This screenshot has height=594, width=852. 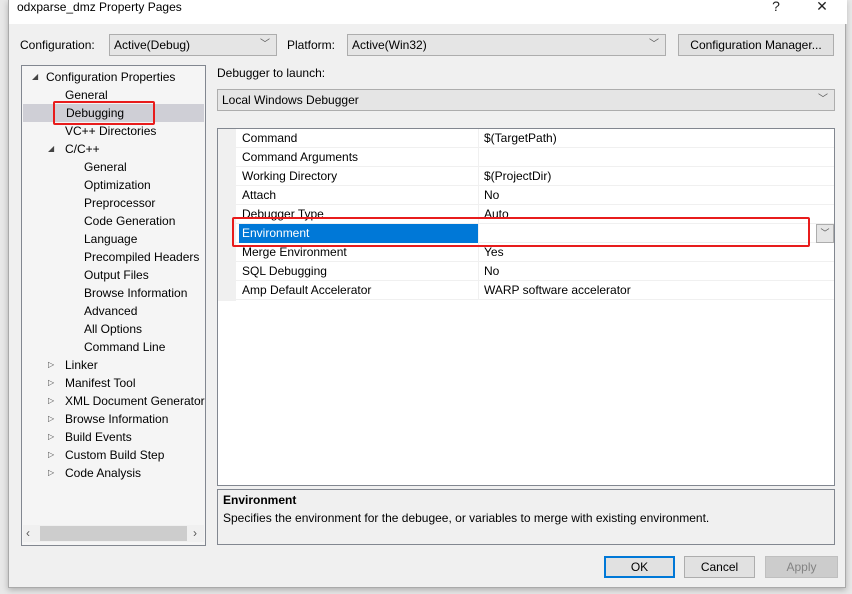 I want to click on tree-item: ▷ Custom Build Step, so click(x=93, y=455).